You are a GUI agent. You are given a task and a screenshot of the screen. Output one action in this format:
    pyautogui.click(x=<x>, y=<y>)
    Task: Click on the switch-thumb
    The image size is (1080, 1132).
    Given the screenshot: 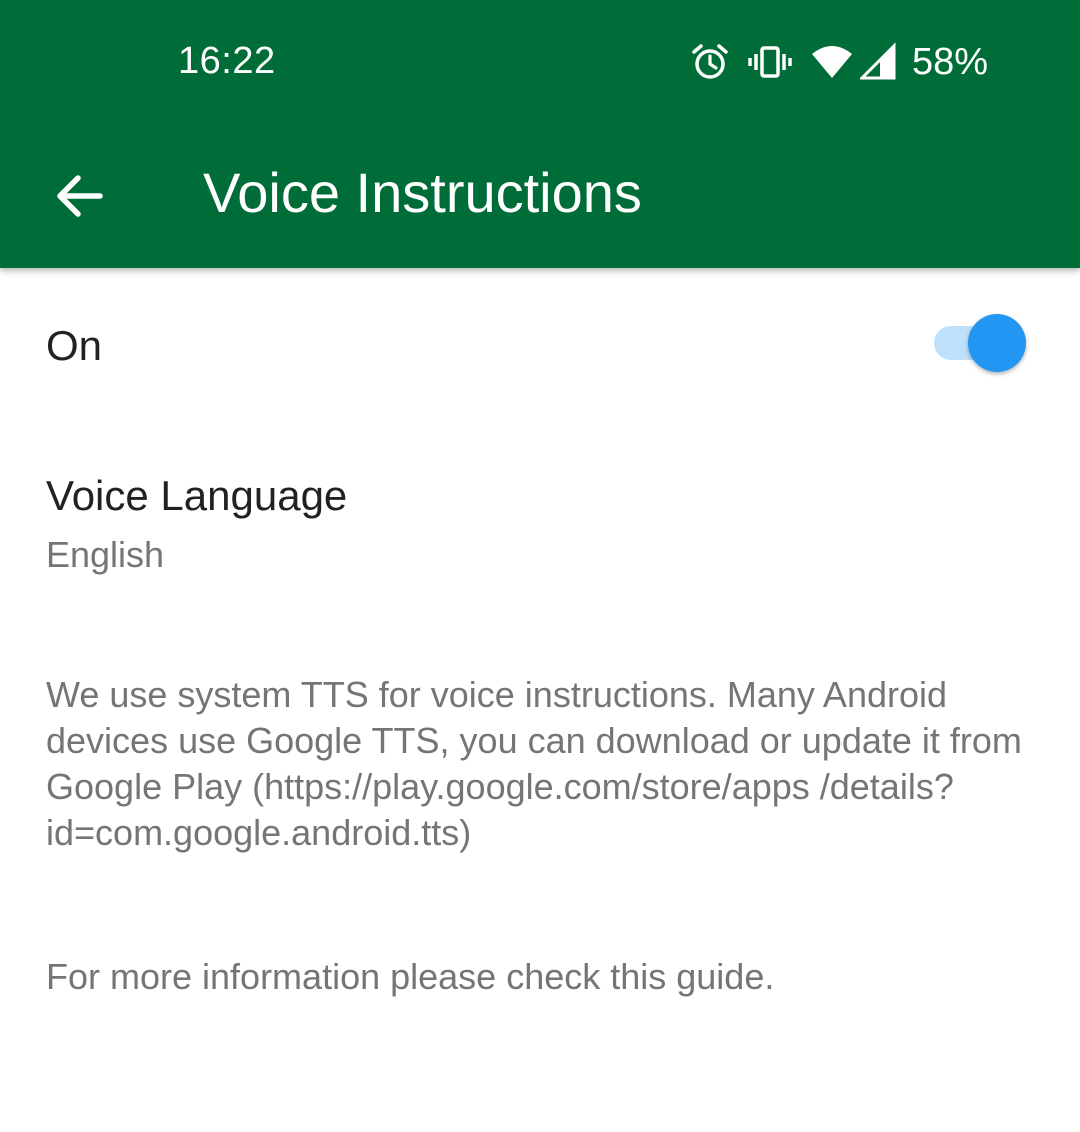 What is the action you would take?
    pyautogui.click(x=997, y=343)
    